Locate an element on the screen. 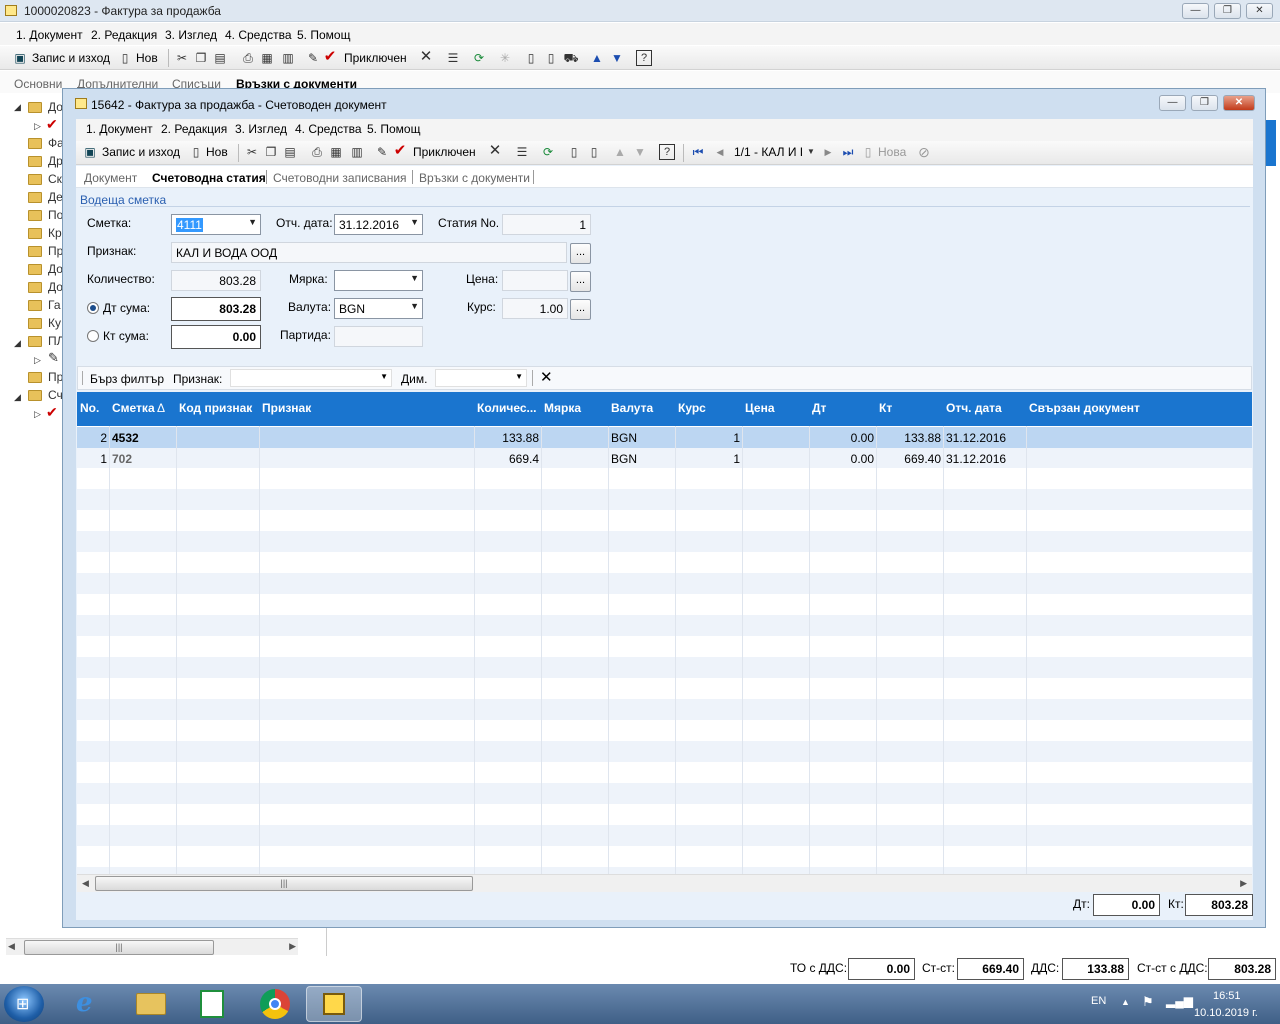 Image resolution: width=1280 pixels, height=1024 pixels. arrow-up-icon: ▲ is located at coordinates (597, 58).